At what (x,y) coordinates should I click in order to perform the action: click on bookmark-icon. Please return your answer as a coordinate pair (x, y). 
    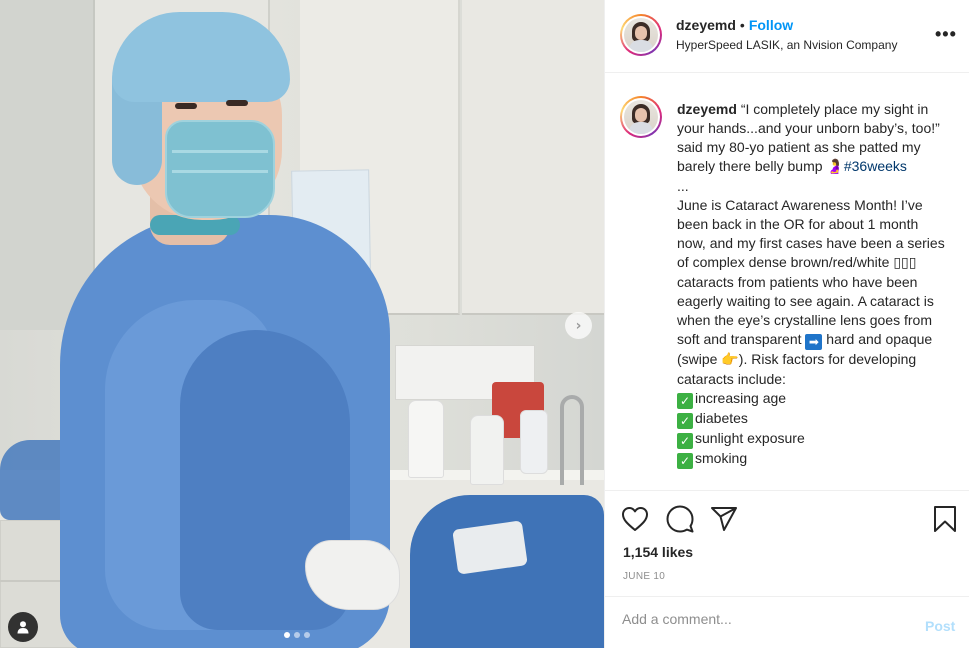
    Looking at the image, I should click on (945, 519).